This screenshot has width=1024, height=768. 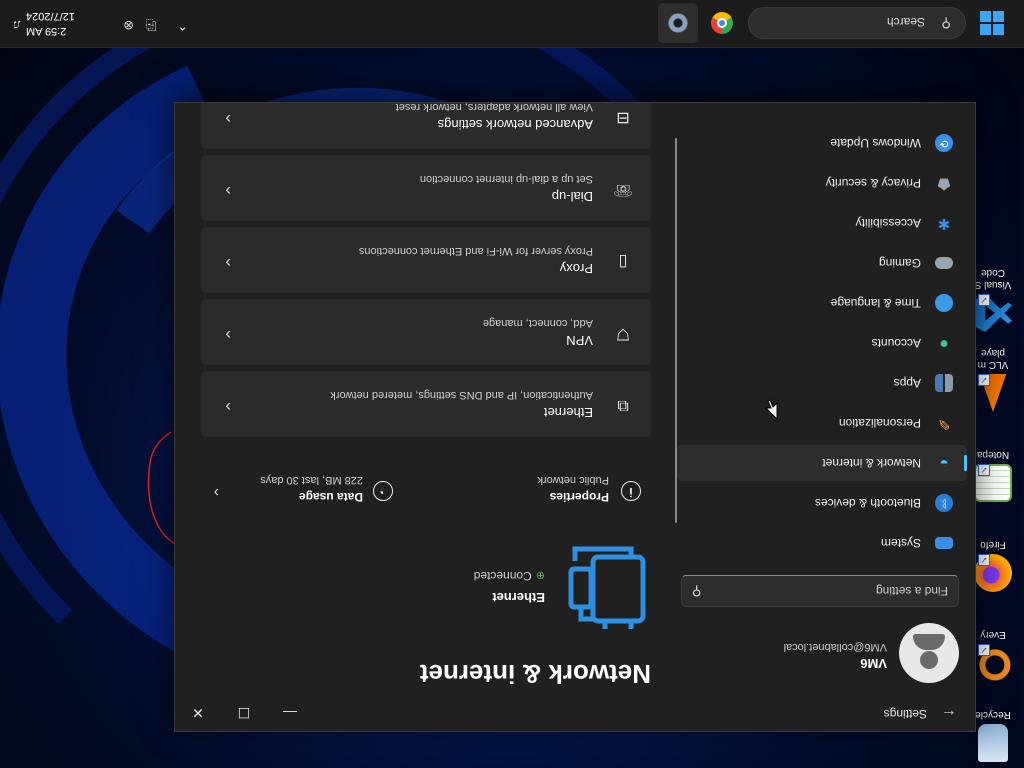 What do you see at coordinates (509, 576) in the screenshot?
I see `connection-status: ⊕Connected` at bounding box center [509, 576].